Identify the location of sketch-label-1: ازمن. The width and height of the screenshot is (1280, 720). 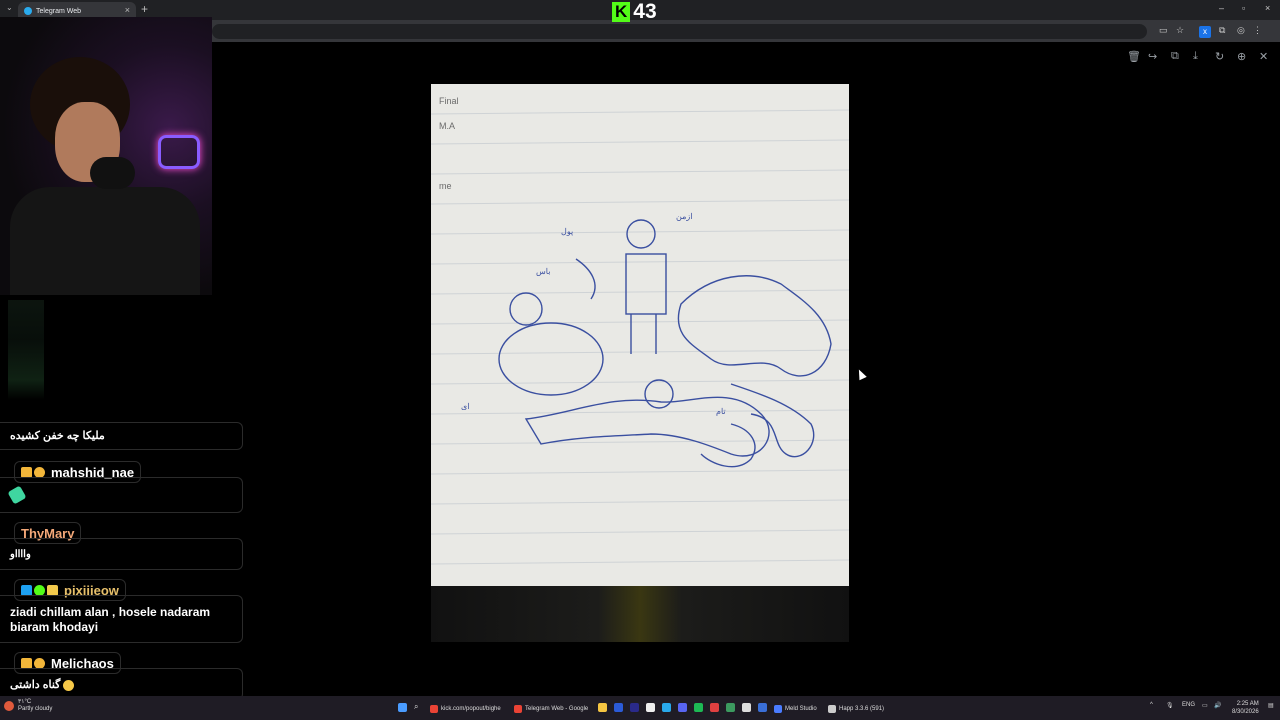
(684, 216).